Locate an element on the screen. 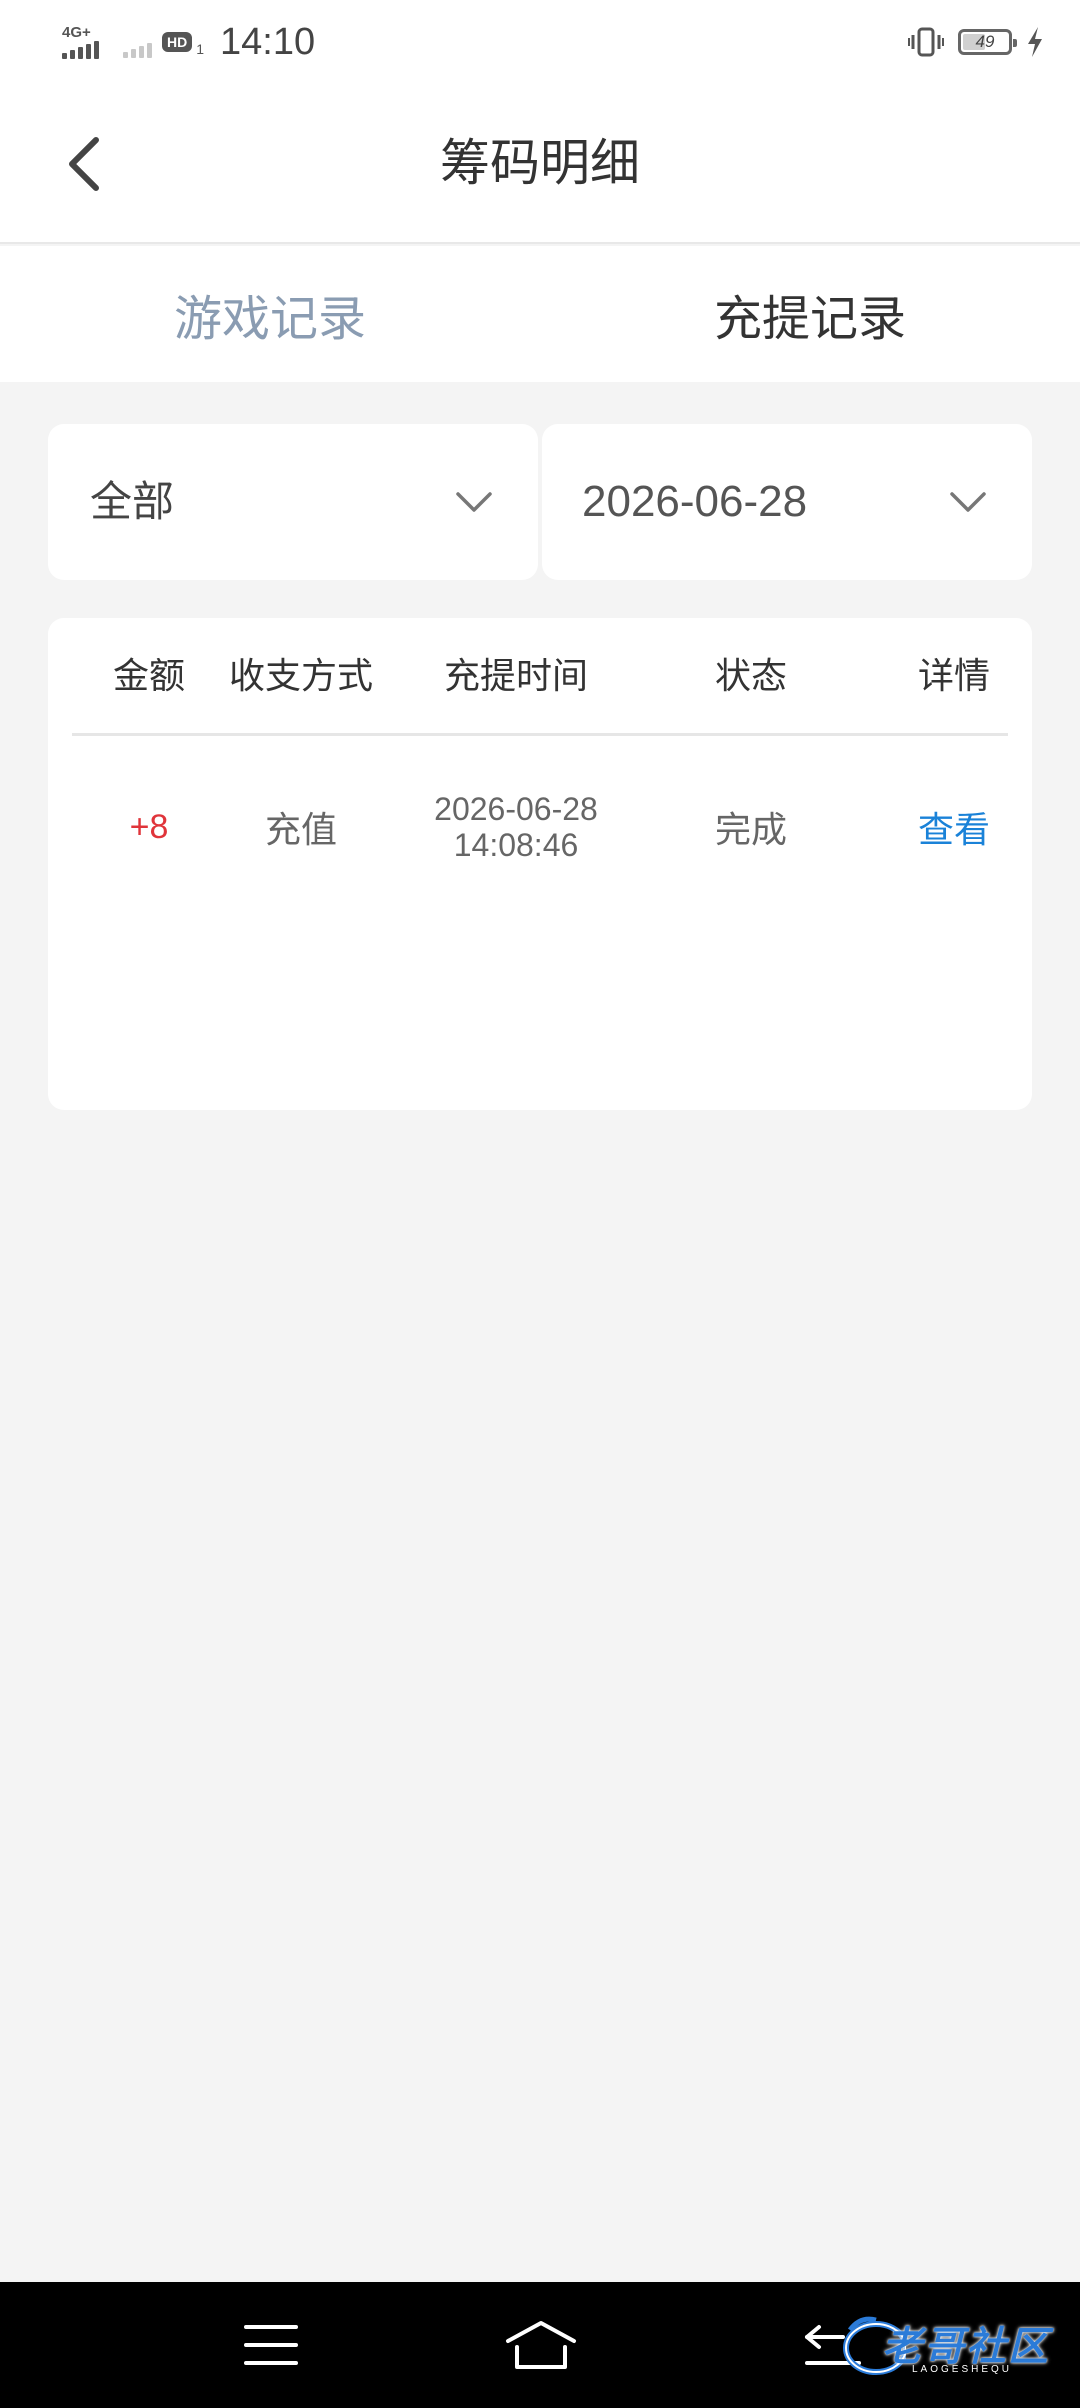 The width and height of the screenshot is (1080, 2408). type-filter-dropdown: 全部 is located at coordinates (293, 502).